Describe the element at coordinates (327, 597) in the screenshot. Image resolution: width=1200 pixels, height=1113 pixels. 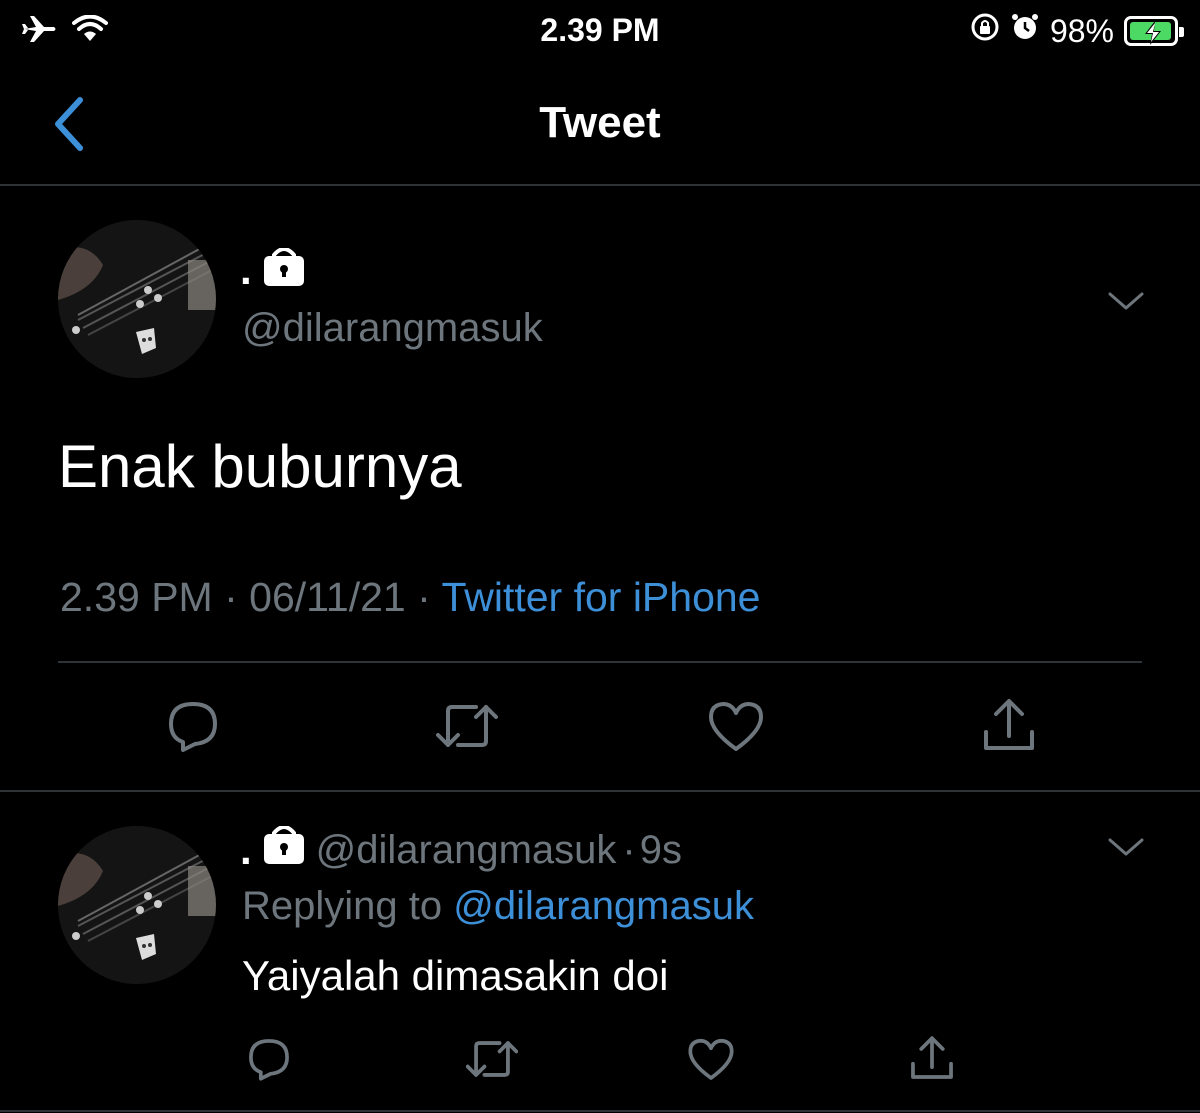
I see `tweet-date: 06/11/21` at that location.